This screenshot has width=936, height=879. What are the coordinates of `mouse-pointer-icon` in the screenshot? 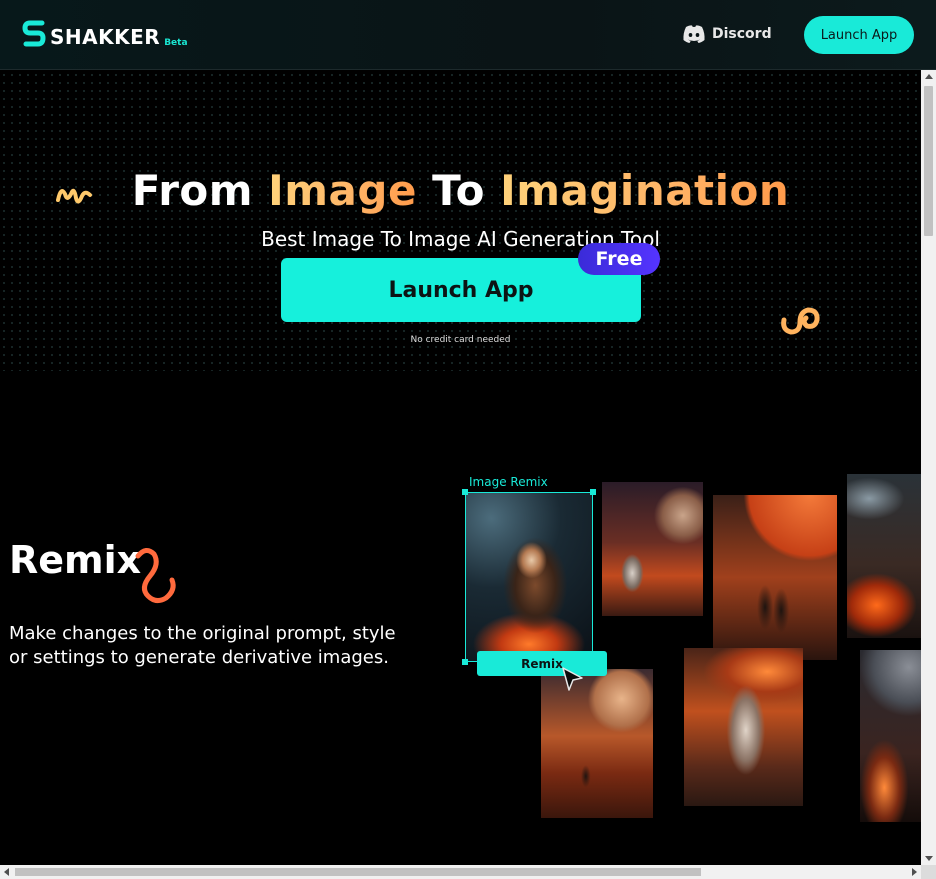 It's located at (572, 679).